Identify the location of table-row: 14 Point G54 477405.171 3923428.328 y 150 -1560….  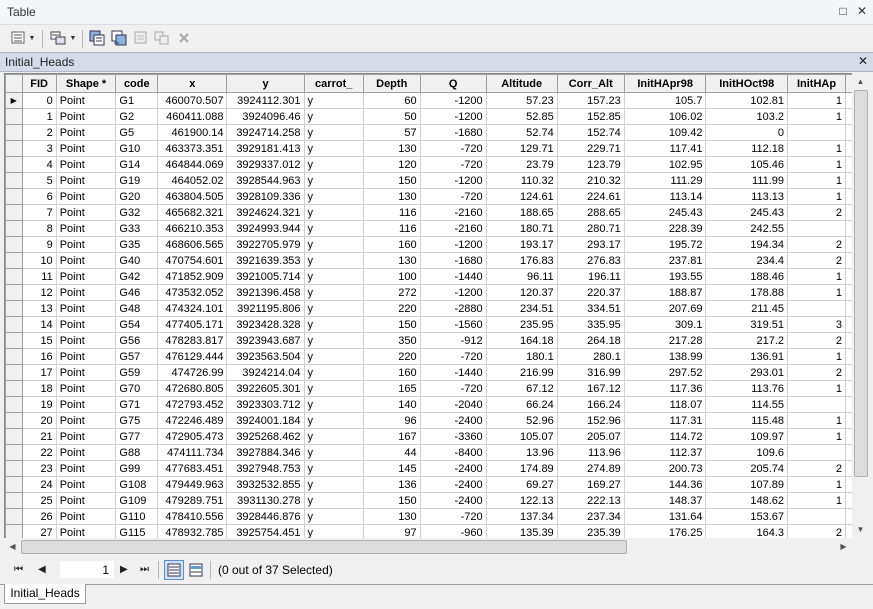
(429, 324).